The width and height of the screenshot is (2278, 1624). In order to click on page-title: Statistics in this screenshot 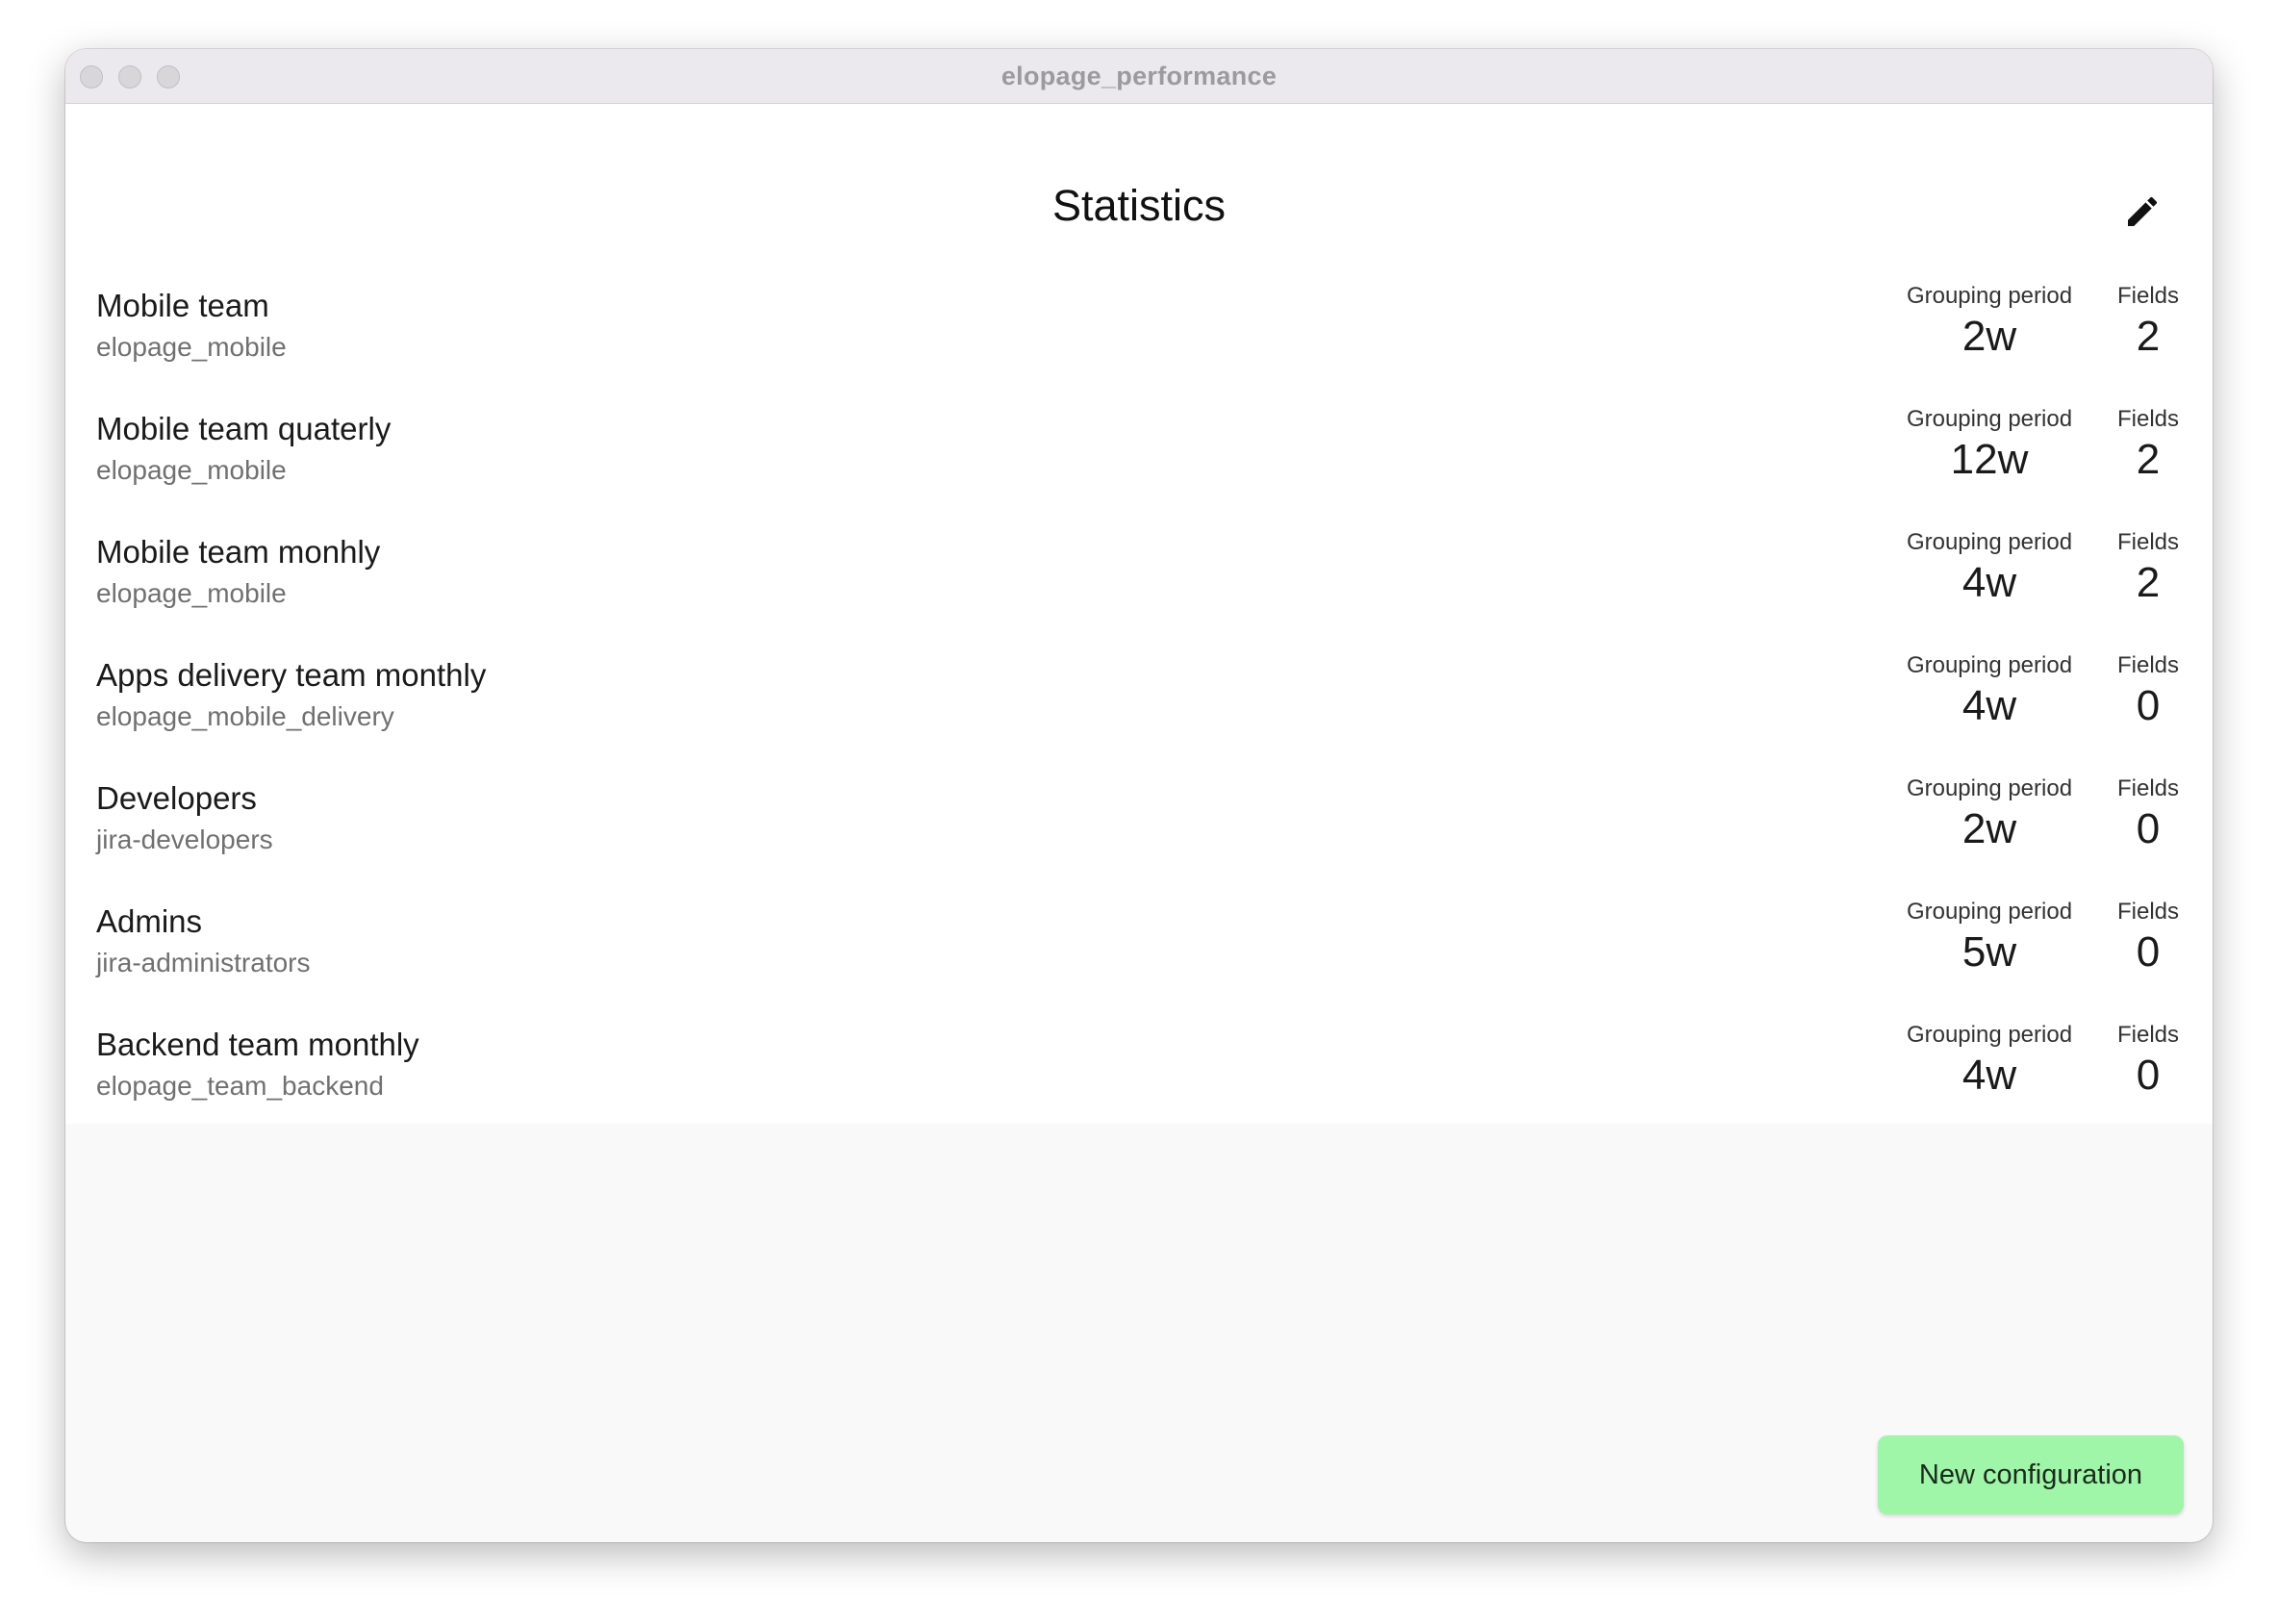, I will do `click(1139, 205)`.